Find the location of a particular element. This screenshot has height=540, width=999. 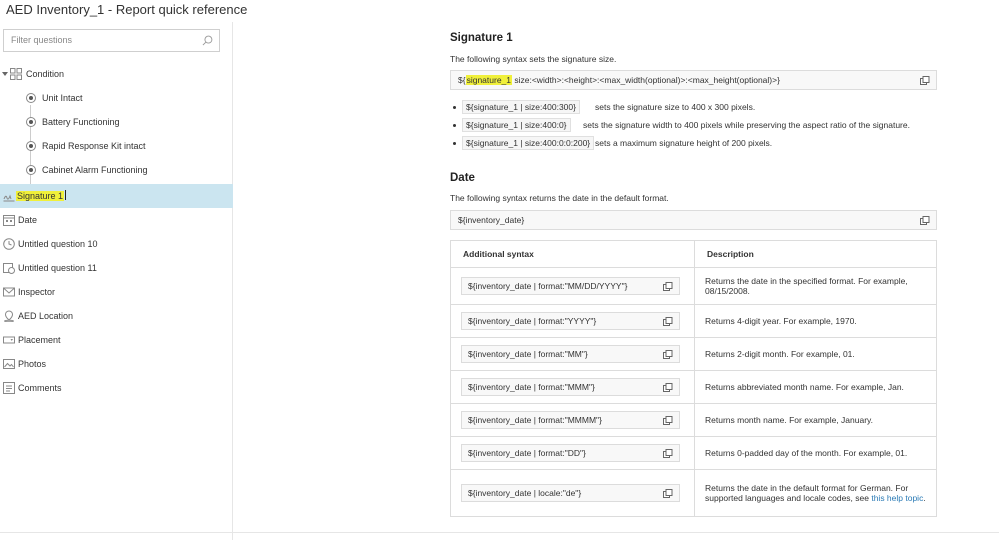

syntax-code-box: ${inventory_date | format:"DD"} is located at coordinates (570, 453).